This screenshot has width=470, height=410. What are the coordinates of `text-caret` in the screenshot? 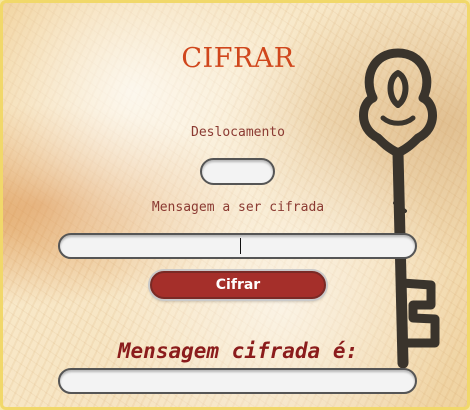 It's located at (240, 246).